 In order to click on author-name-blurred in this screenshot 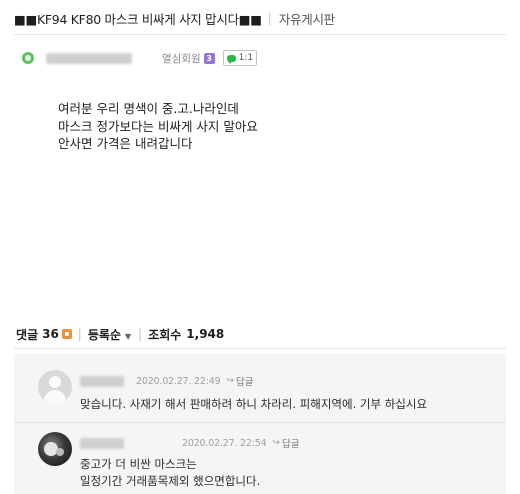, I will do `click(89, 58)`.